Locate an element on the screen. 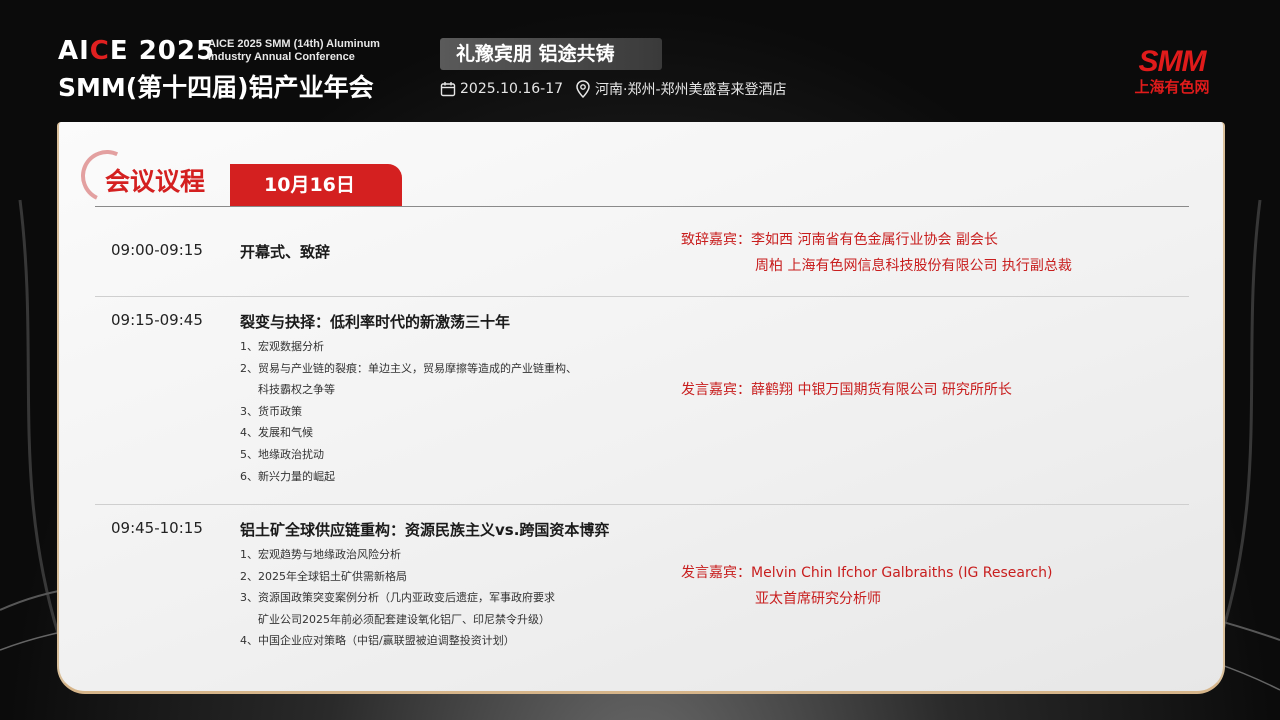 The width and height of the screenshot is (1280, 720). session-topic: 铝土矿全球供应链重构：资源民族主义vs.跨国资本博弈 is located at coordinates (425, 530).